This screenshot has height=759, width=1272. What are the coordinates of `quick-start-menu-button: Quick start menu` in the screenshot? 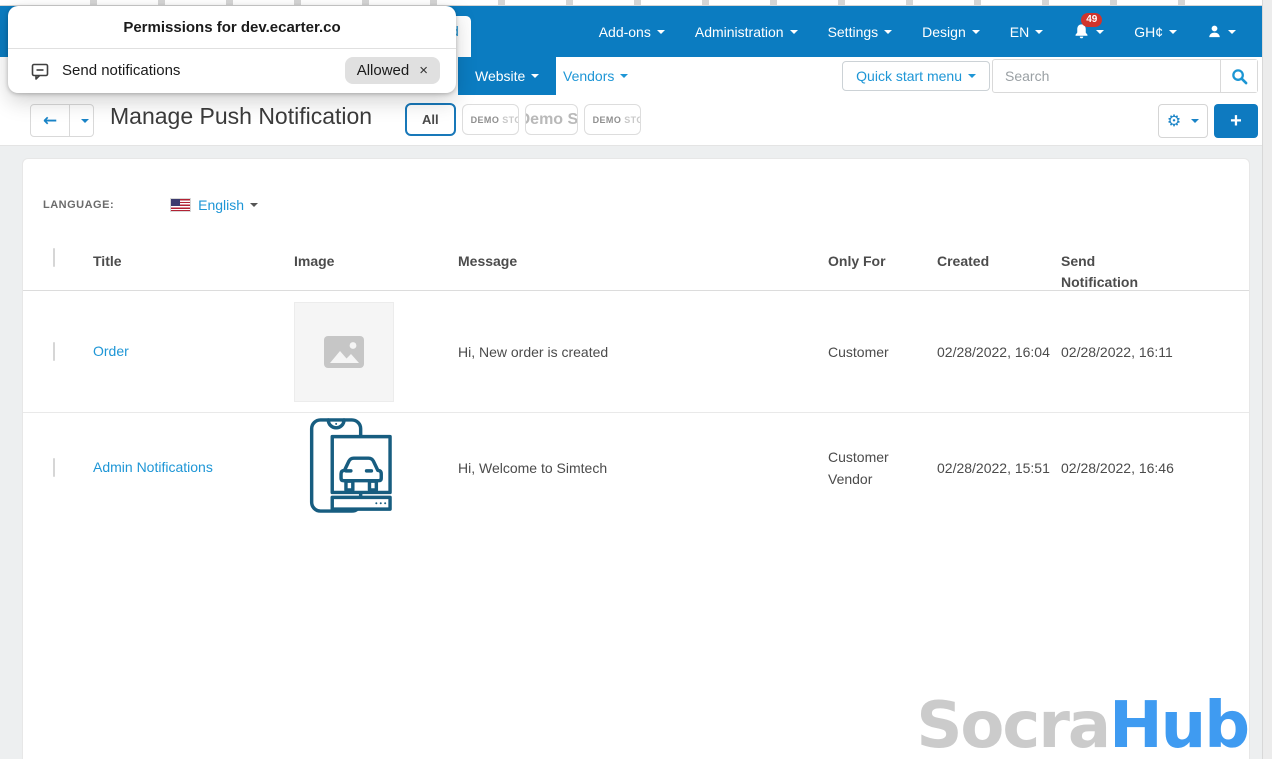 It's located at (916, 76).